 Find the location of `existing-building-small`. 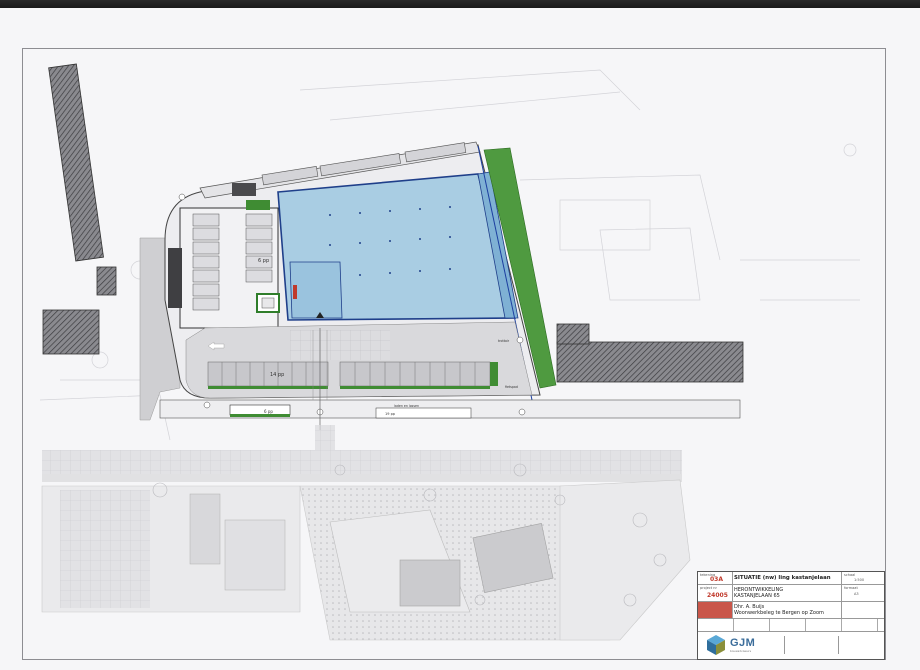

existing-building-small is located at coordinates (106, 281).